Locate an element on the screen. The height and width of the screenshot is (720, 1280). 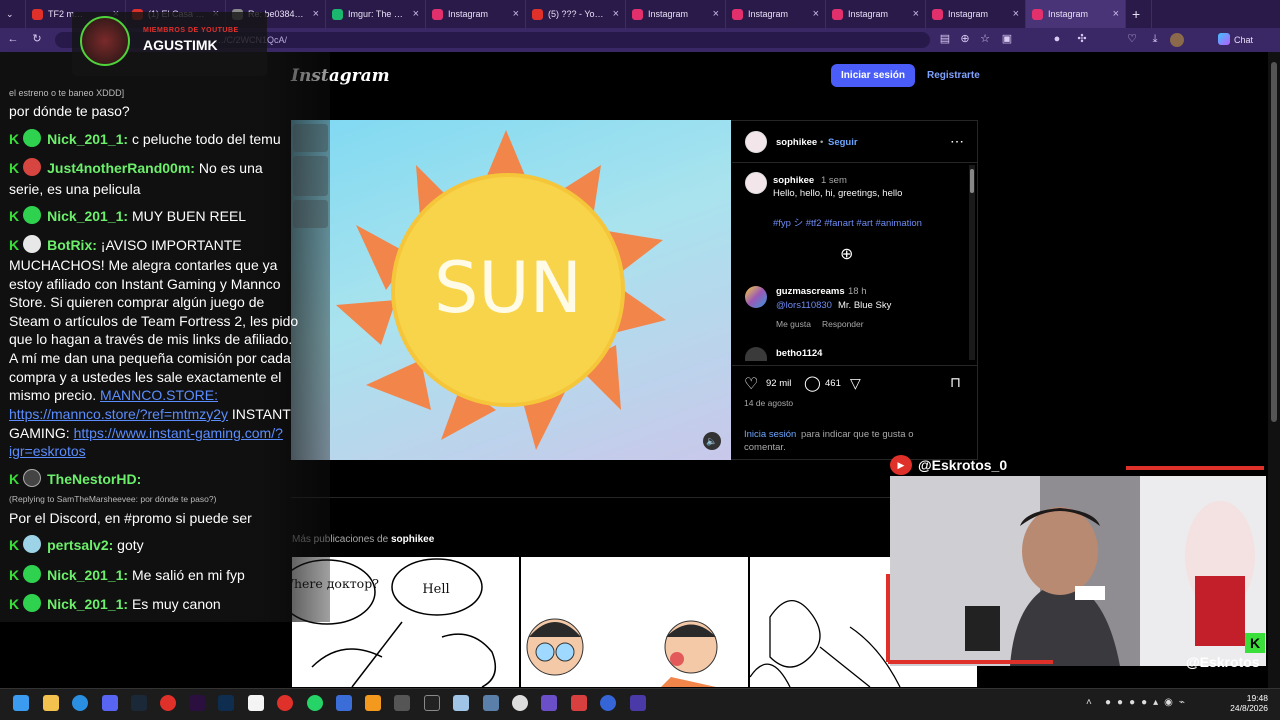
mute-icon: 🔈 is located at coordinates (712, 441).